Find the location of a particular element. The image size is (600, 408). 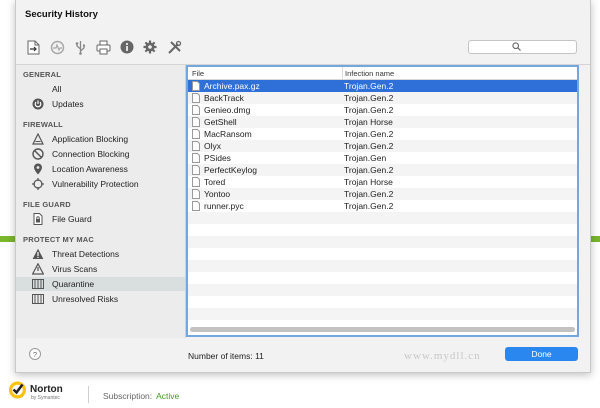

watermark: www.mydll.cn is located at coordinates (442, 356).